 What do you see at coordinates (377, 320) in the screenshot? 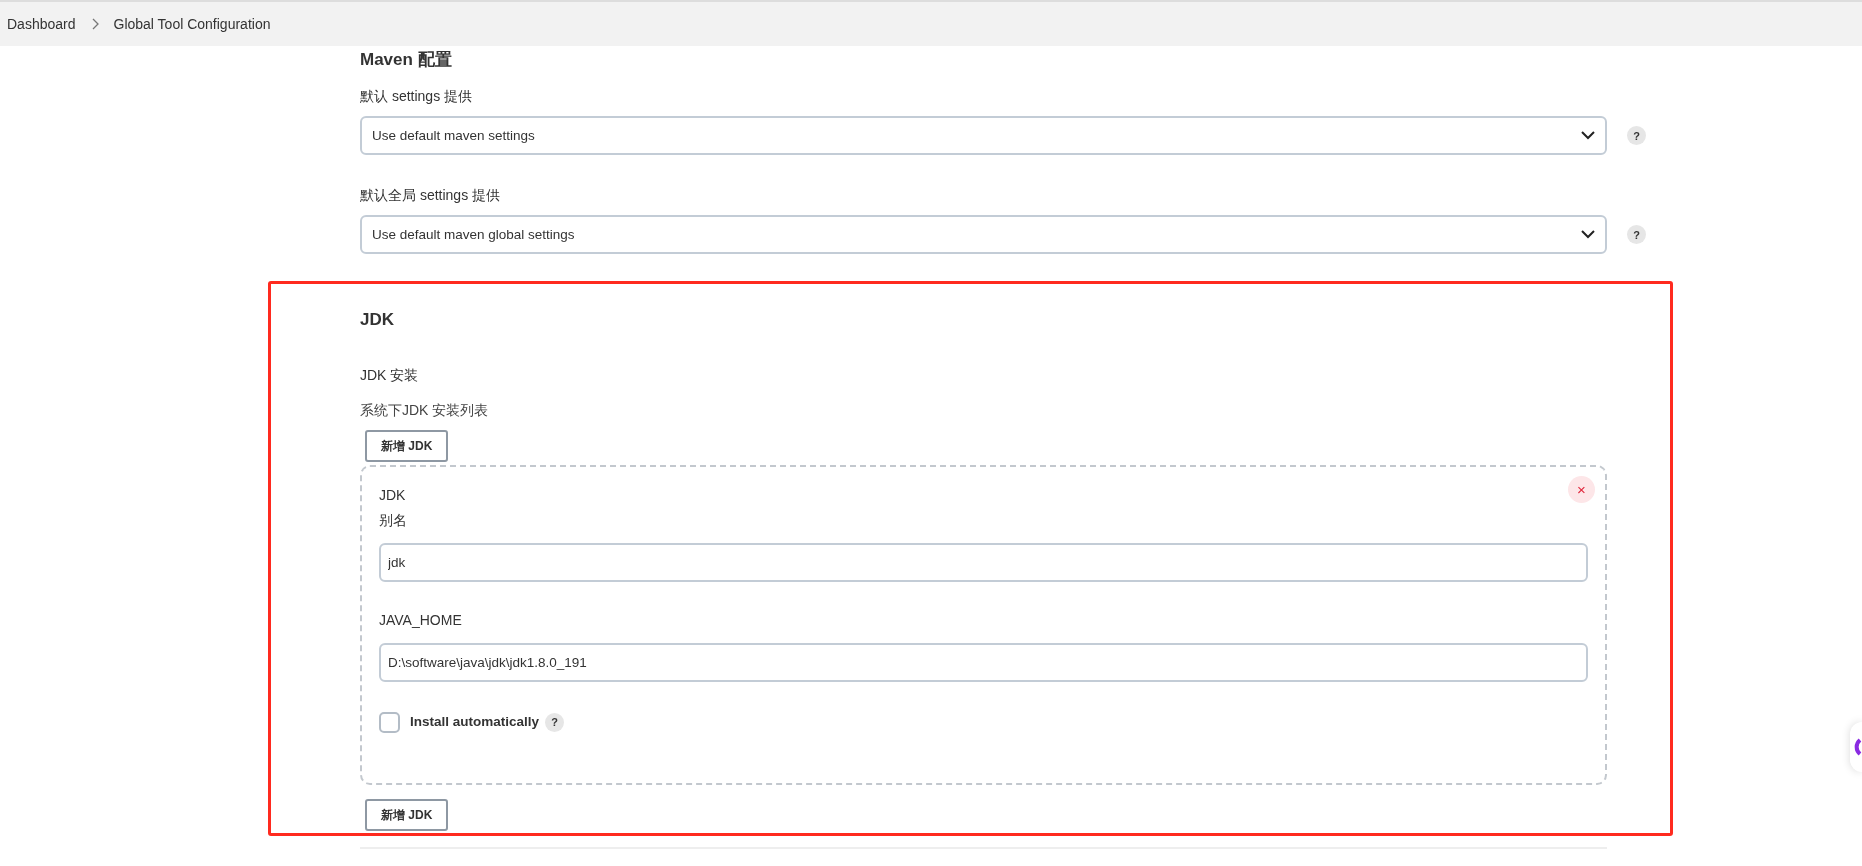
I see `section-heading: JDK` at bounding box center [377, 320].